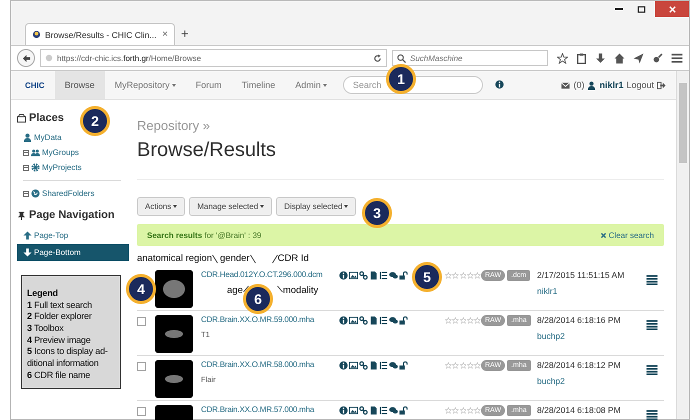 The height and width of the screenshot is (420, 694). I want to click on date-text: 8/28/2014 6:18:08 PM, so click(579, 410).